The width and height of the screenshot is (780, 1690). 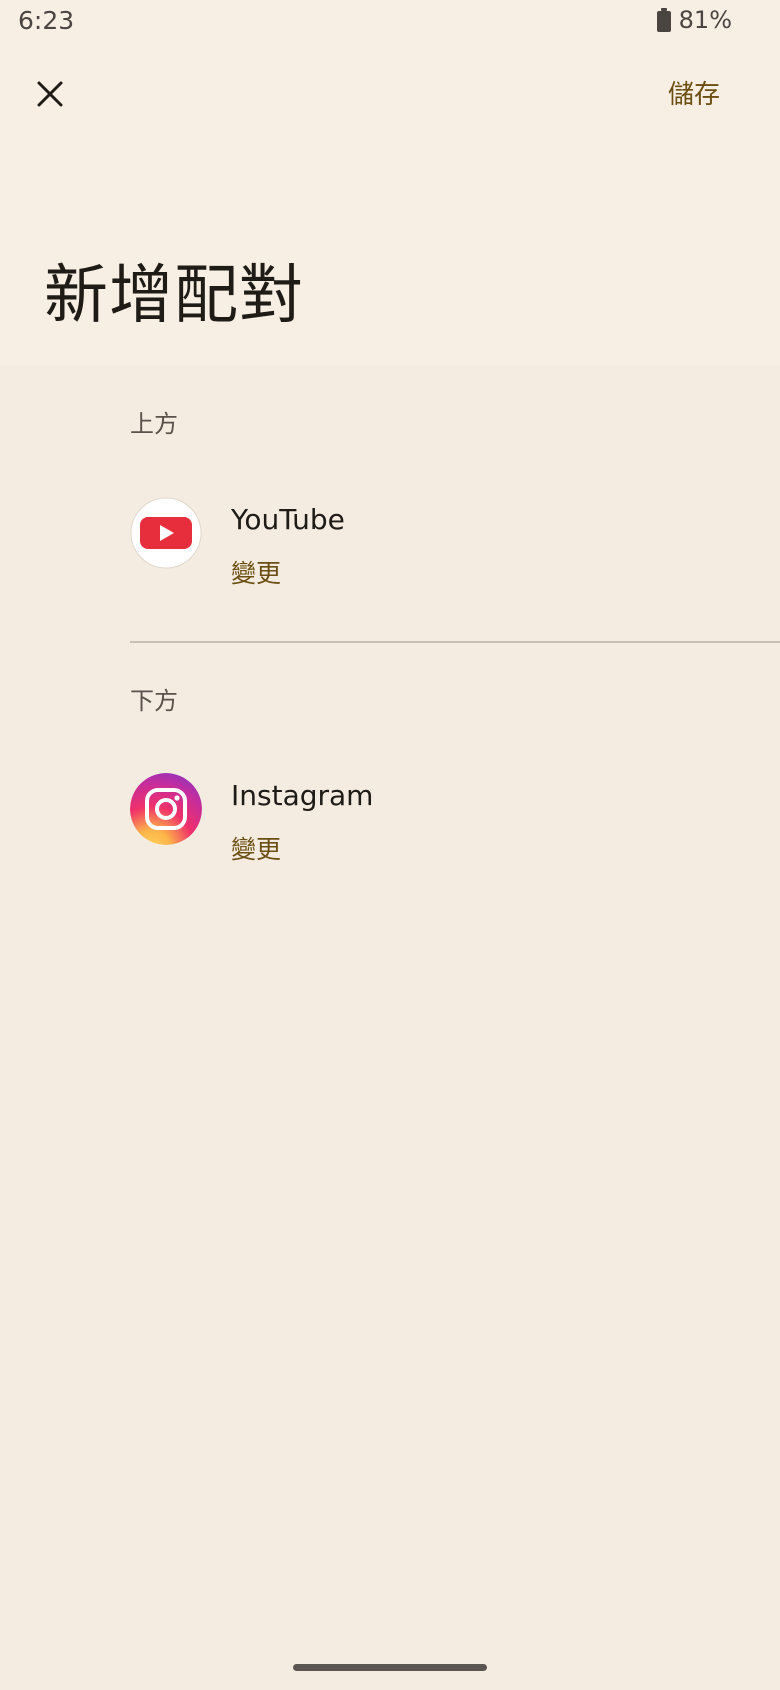 I want to click on app-name-top: YouTube, so click(x=288, y=519).